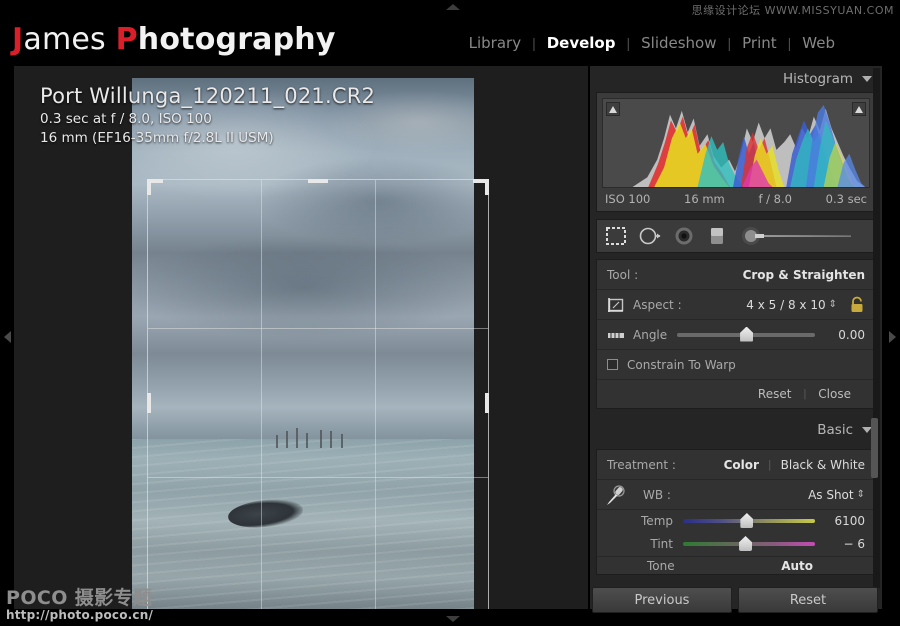 The height and width of the screenshot is (626, 900). Describe the element at coordinates (487, 187) in the screenshot. I see `crop-handle-top-right` at that location.